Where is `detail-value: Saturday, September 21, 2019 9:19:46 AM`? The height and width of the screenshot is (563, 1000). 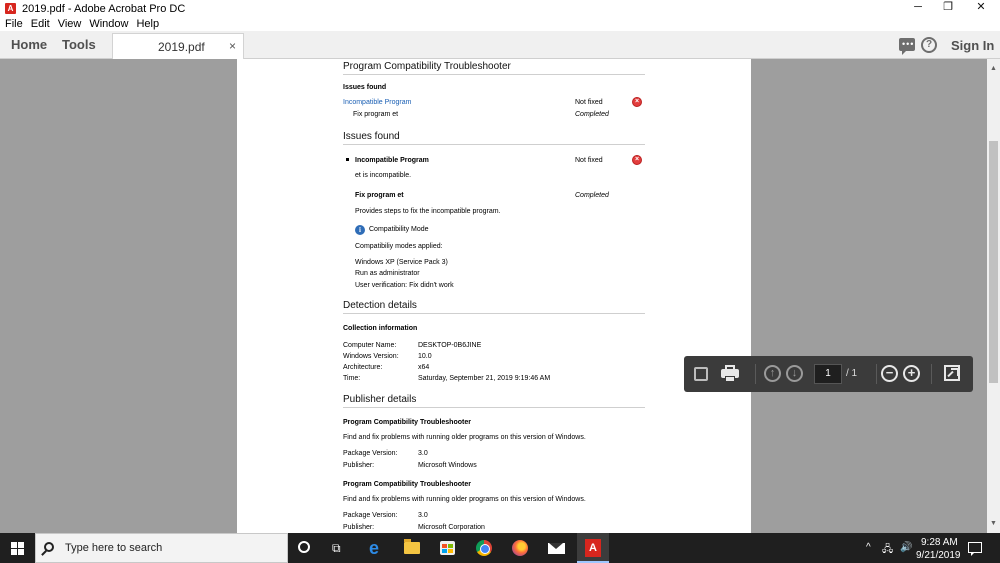
detail-value: Saturday, September 21, 2019 9:19:46 AM is located at coordinates (484, 378).